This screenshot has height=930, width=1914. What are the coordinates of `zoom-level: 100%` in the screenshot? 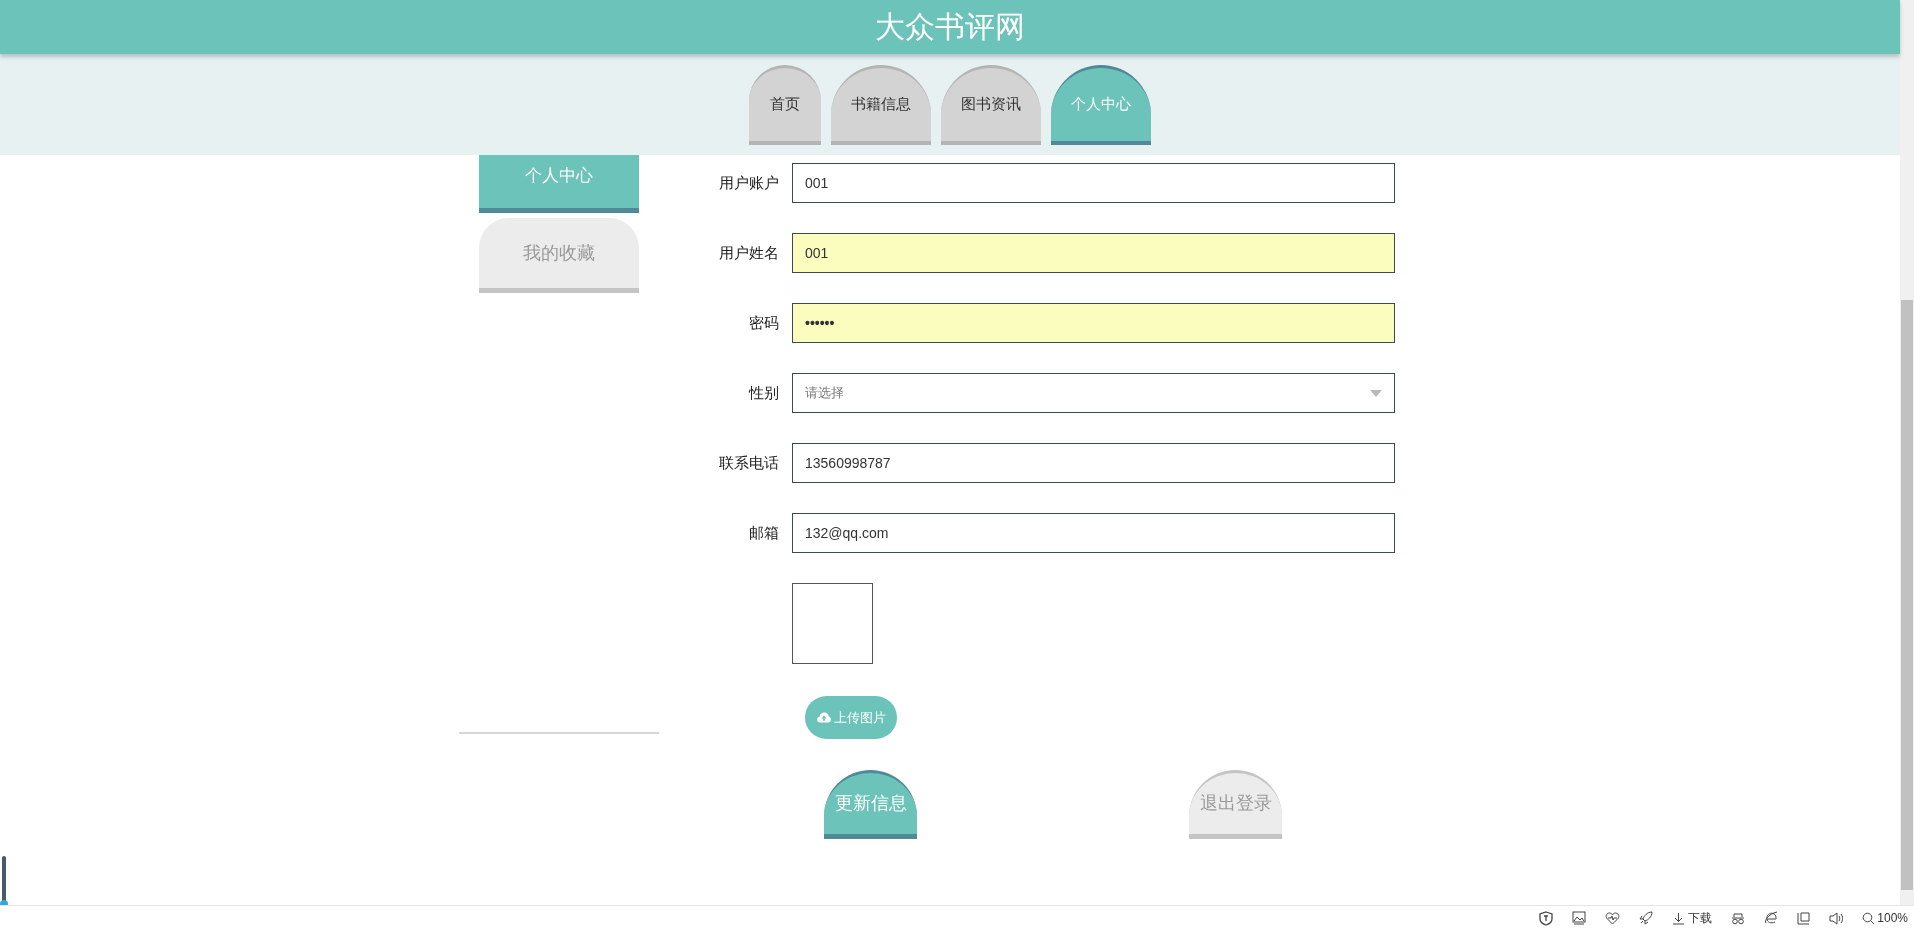 It's located at (1892, 918).